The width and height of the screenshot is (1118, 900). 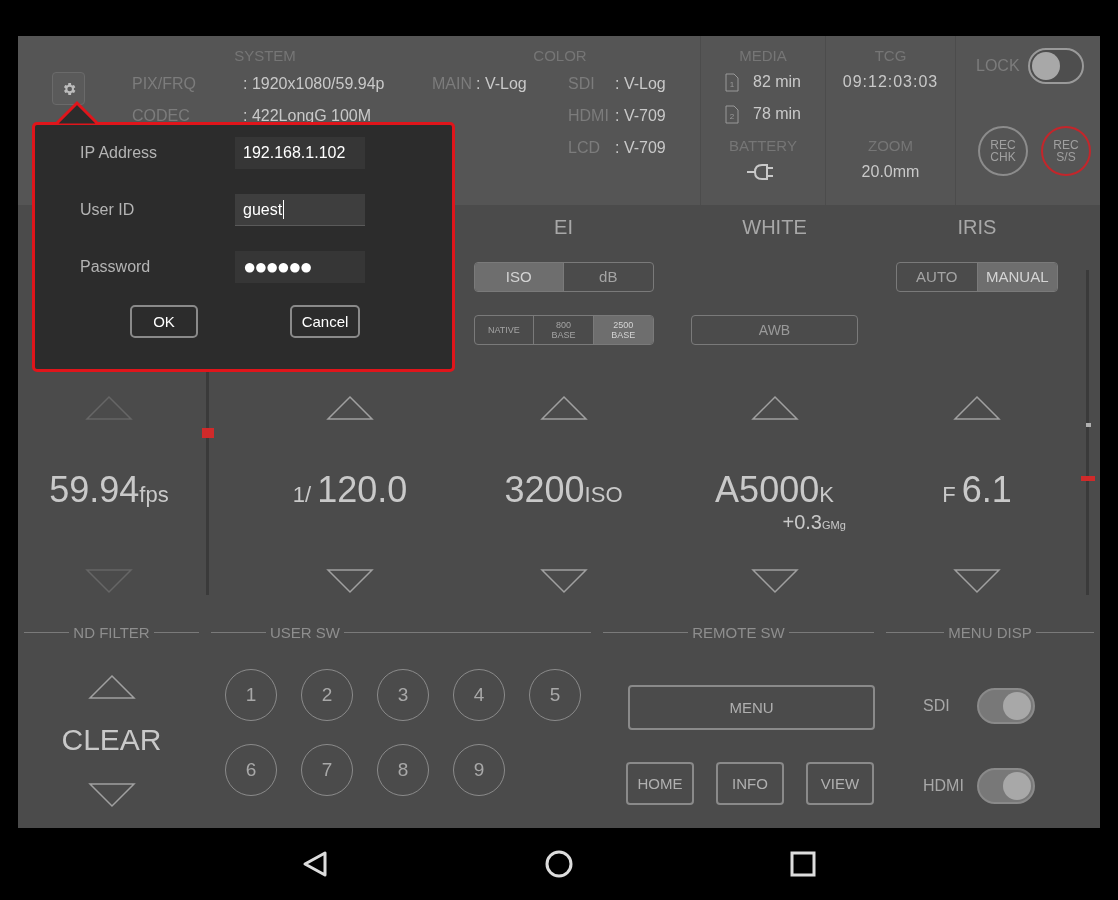 What do you see at coordinates (608, 277) in the screenshot?
I see `mode-option: dB` at bounding box center [608, 277].